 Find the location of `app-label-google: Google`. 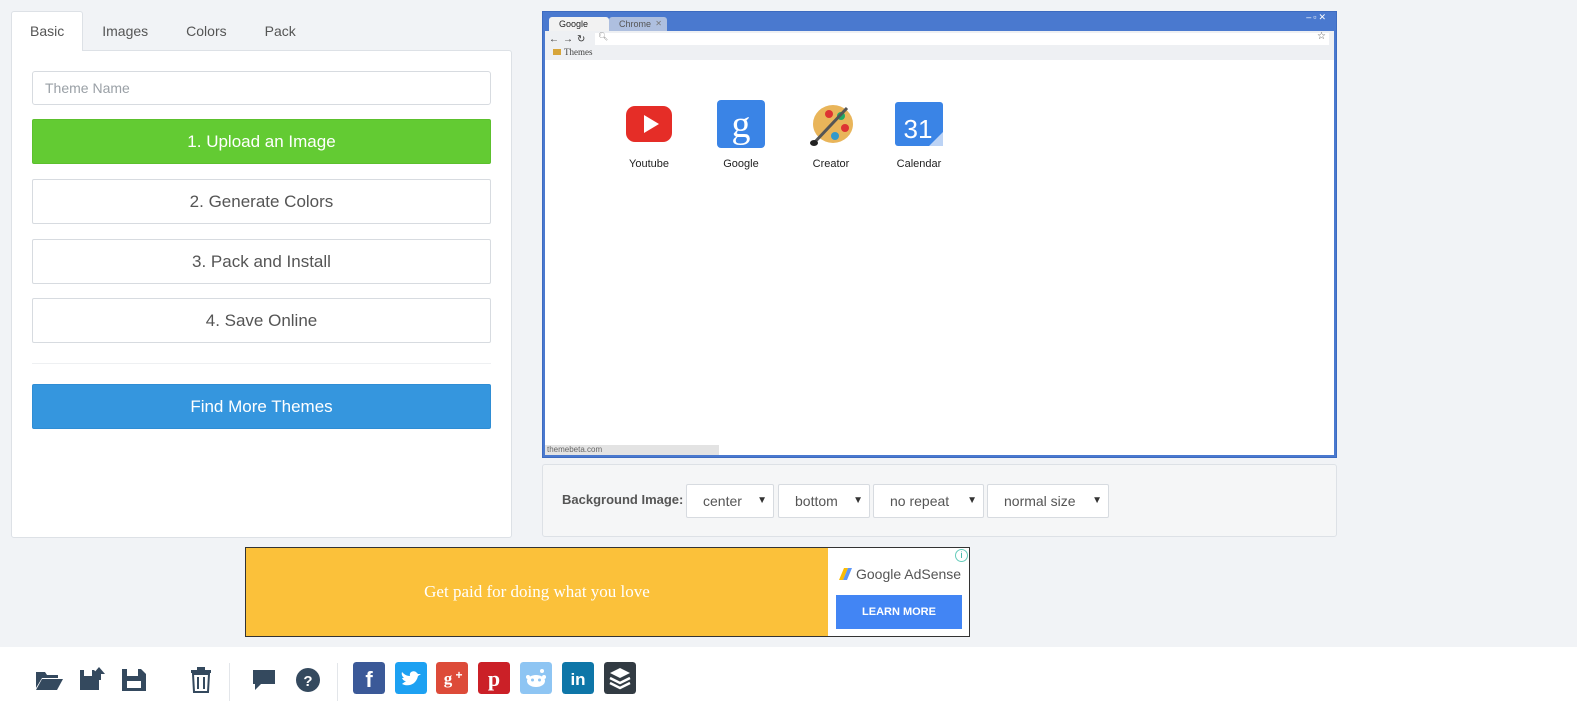

app-label-google: Google is located at coordinates (741, 164).